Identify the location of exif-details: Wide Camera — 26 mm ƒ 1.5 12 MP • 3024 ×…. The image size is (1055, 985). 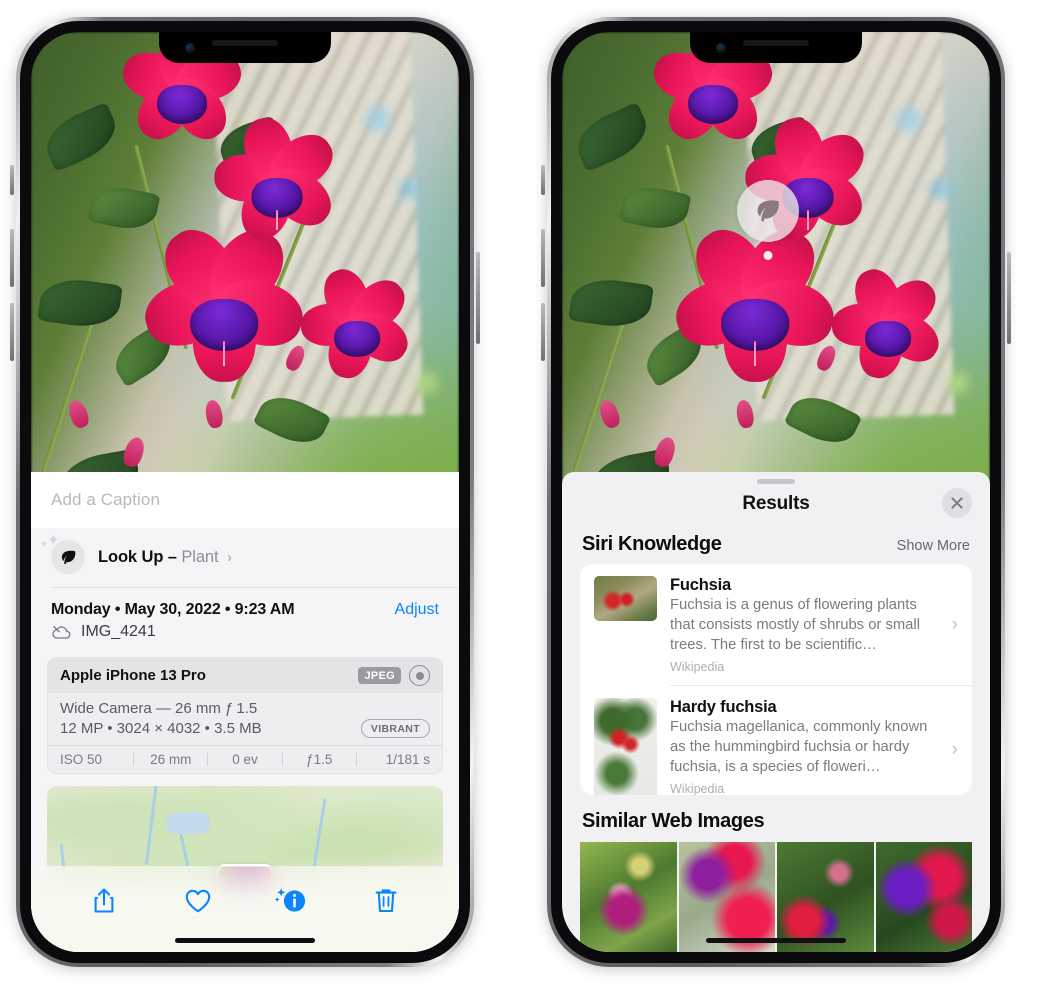
(245, 719).